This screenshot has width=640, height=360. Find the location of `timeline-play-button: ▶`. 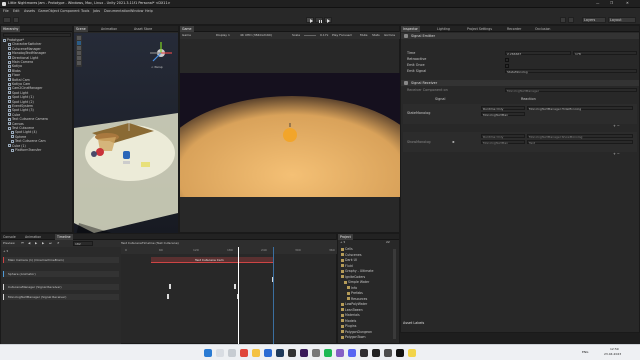

timeline-play-button: ▶ is located at coordinates (36, 243).